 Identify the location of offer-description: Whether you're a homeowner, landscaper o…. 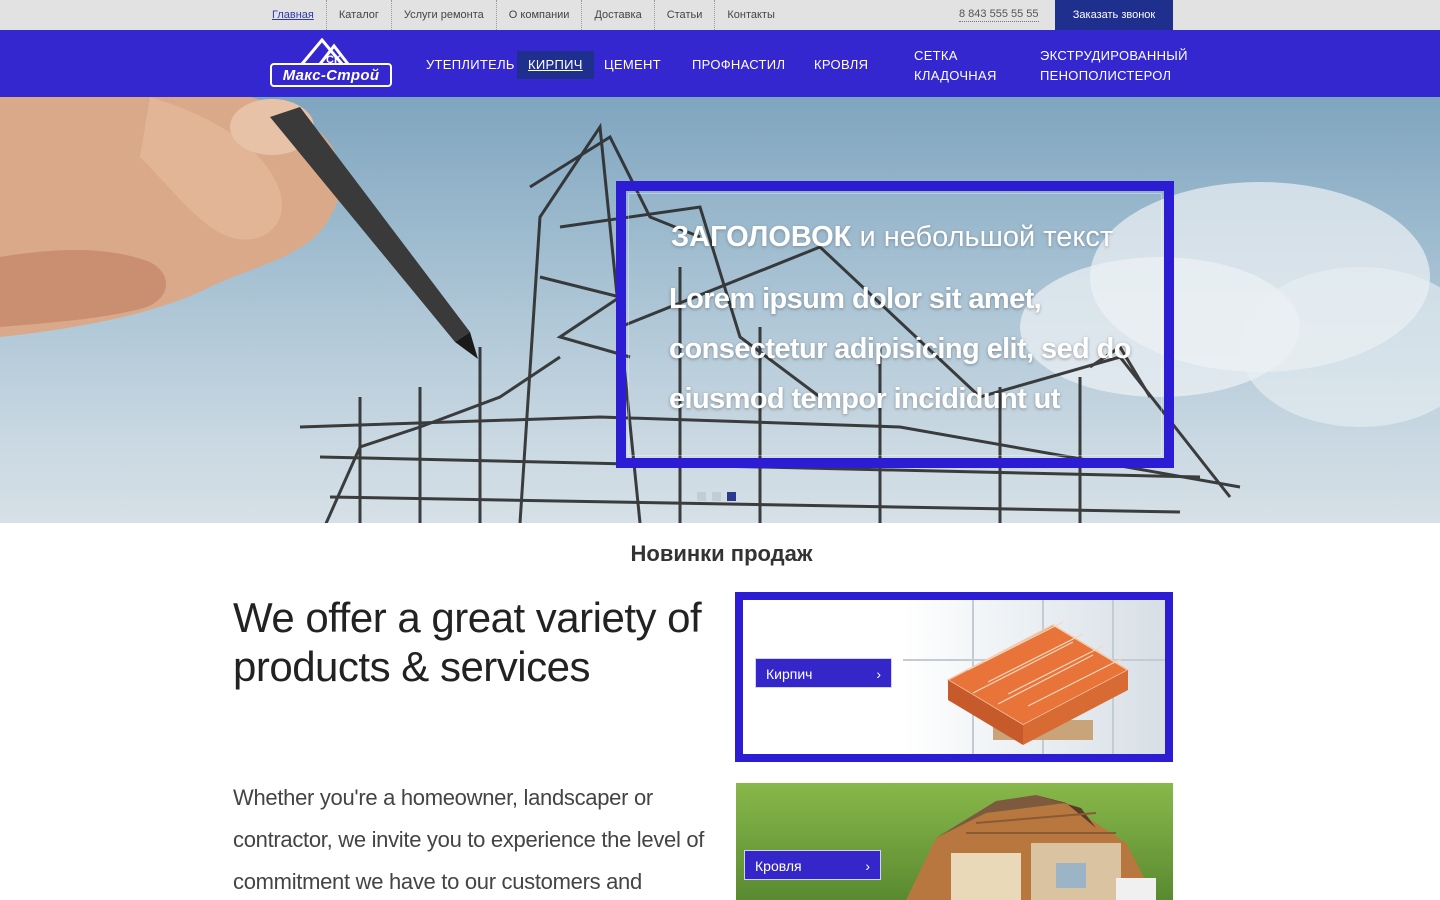
(469, 839).